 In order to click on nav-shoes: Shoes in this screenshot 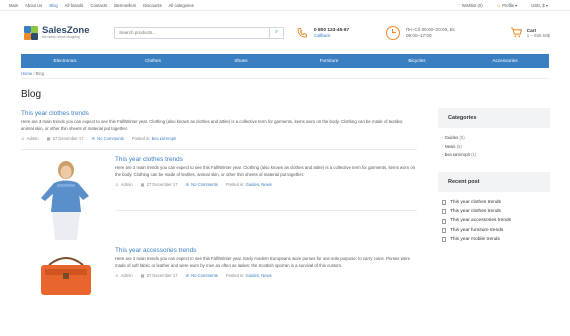, I will do `click(241, 61)`.